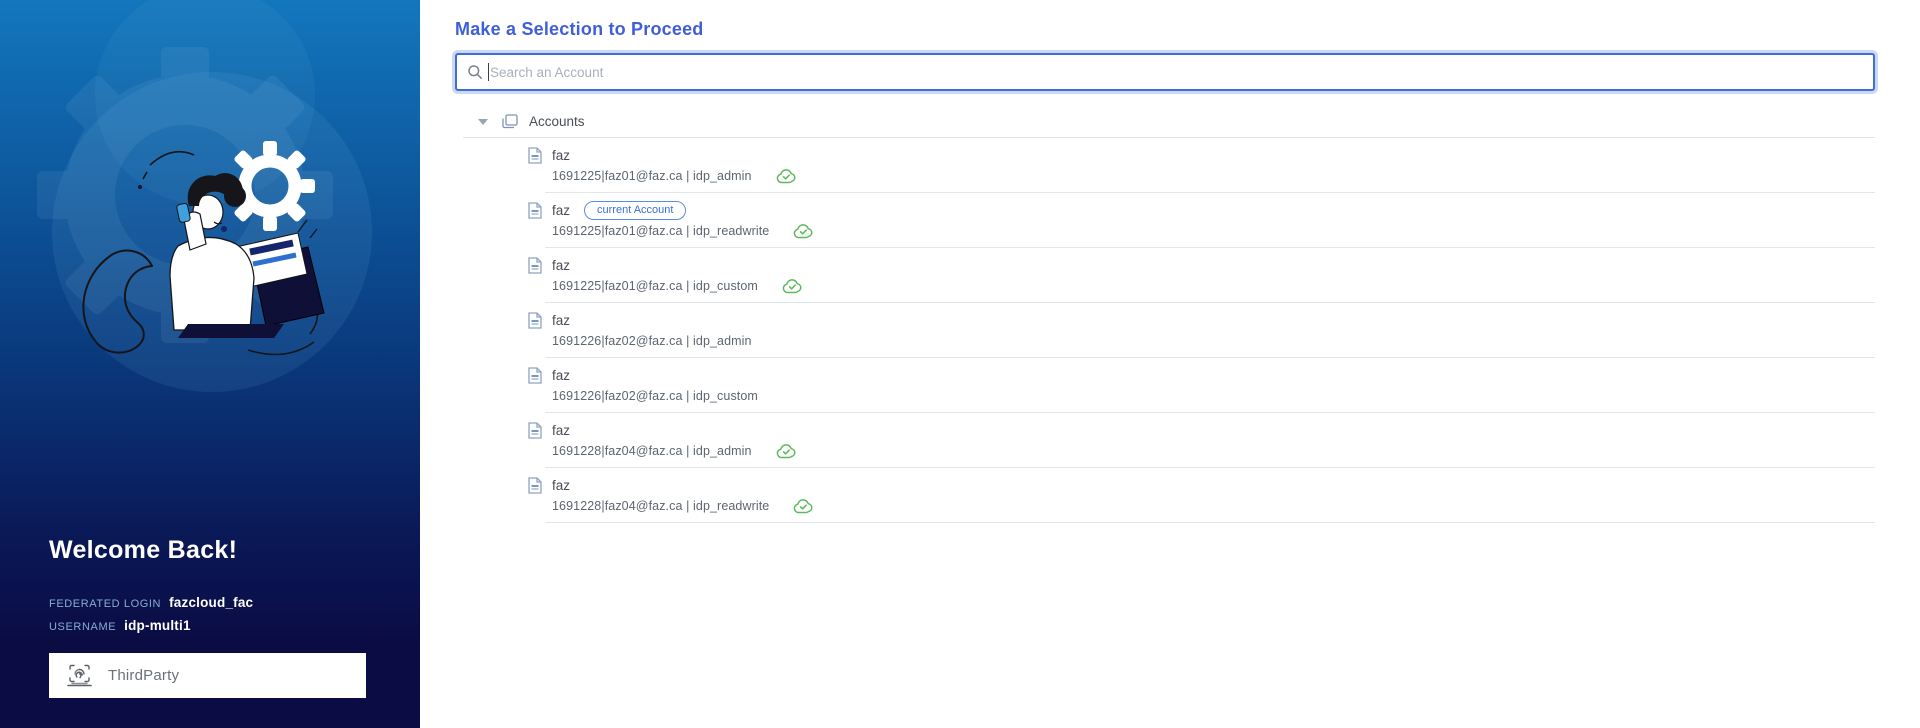  Describe the element at coordinates (1165, 165) in the screenshot. I see `account-row: faz 1691225|faz01@faz.ca | idp_admin` at that location.